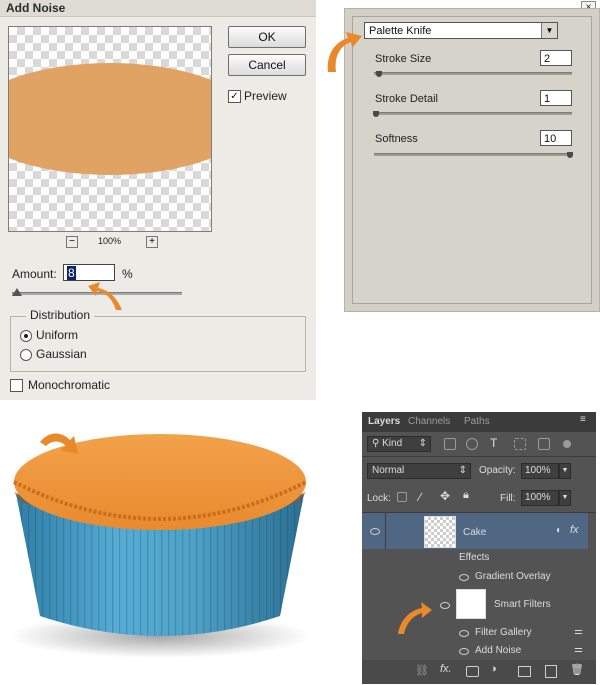  Describe the element at coordinates (396, 139) in the screenshot. I see `softness-label: Softness` at that location.